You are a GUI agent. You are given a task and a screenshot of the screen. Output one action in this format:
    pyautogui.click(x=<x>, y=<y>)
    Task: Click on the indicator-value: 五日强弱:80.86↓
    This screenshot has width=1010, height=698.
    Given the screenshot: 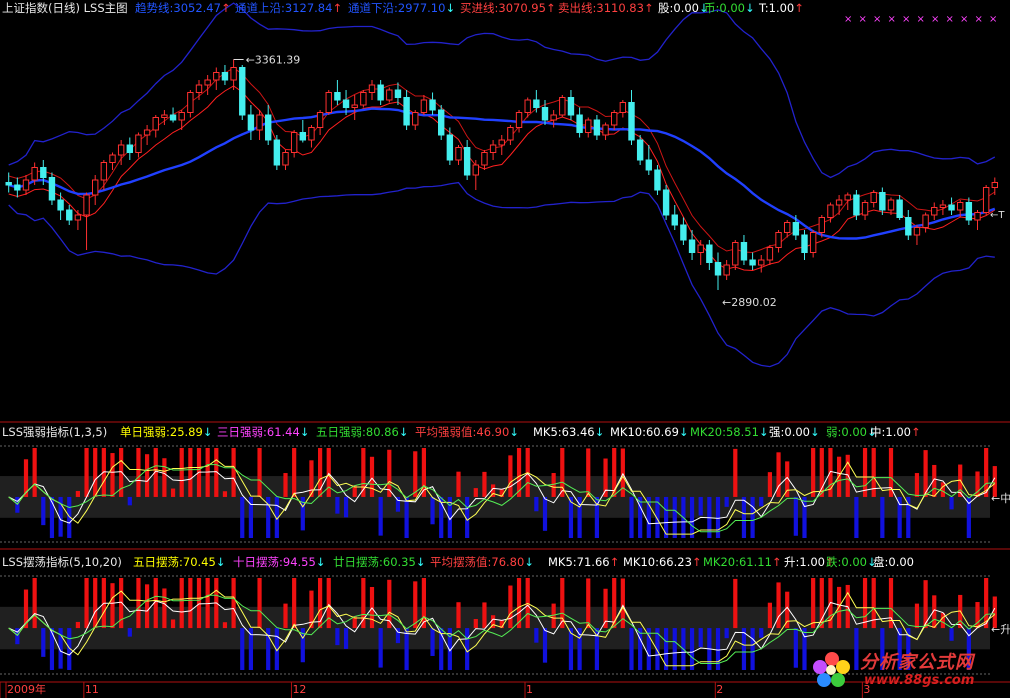 What is the action you would take?
    pyautogui.click(x=362, y=432)
    